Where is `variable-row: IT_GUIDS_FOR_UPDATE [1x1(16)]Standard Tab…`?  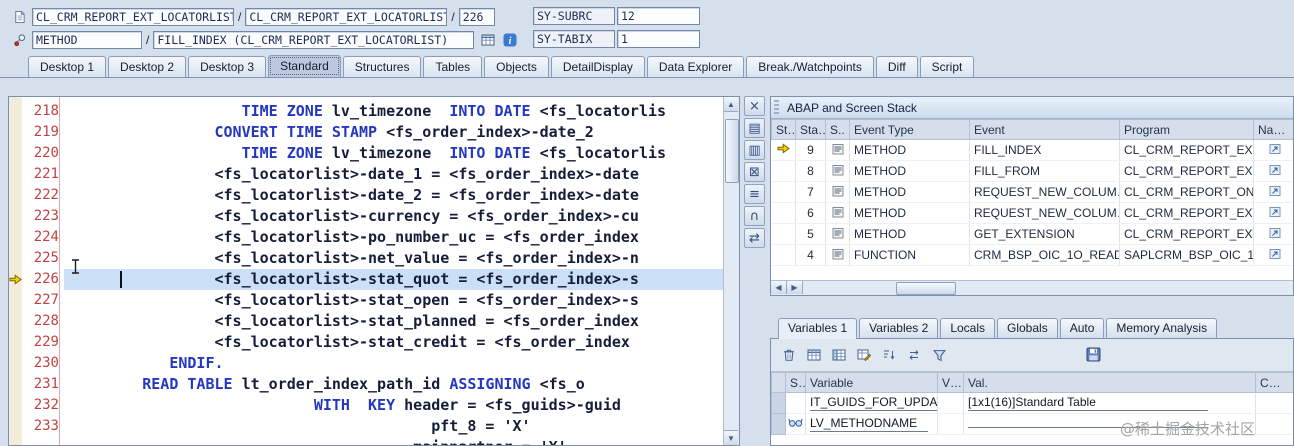
variable-row: IT_GUIDS_FOR_UPDATE [1x1(16)]Standard Tab… is located at coordinates (1032, 403).